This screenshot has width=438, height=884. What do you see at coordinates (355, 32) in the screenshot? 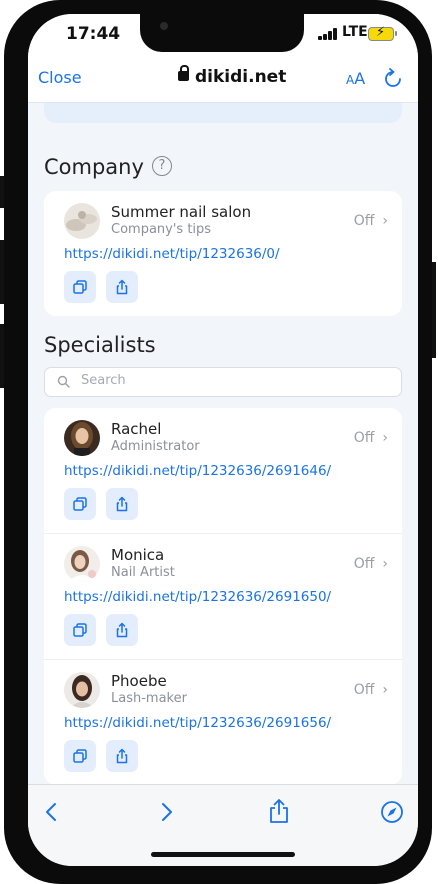
I see `network-label: LTE` at bounding box center [355, 32].